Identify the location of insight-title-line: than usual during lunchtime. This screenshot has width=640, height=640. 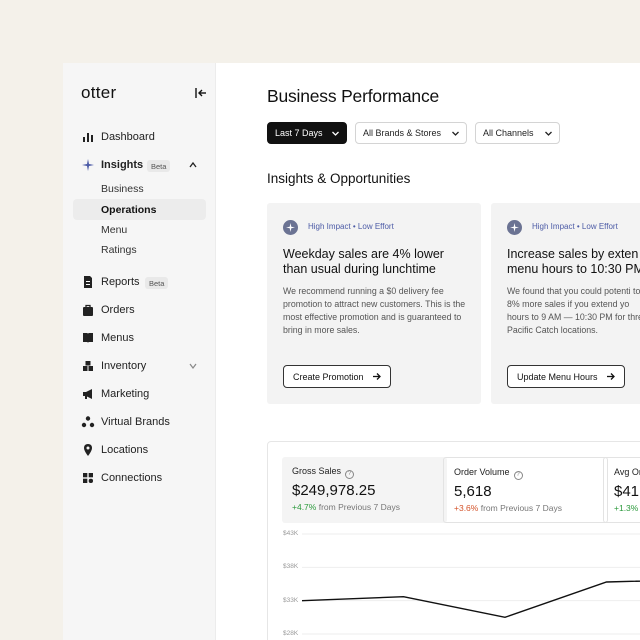
(359, 269).